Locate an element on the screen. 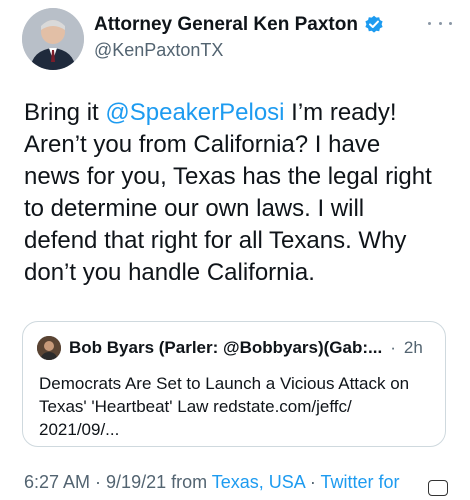 The image size is (470, 500). verified-badge-icon is located at coordinates (374, 25).